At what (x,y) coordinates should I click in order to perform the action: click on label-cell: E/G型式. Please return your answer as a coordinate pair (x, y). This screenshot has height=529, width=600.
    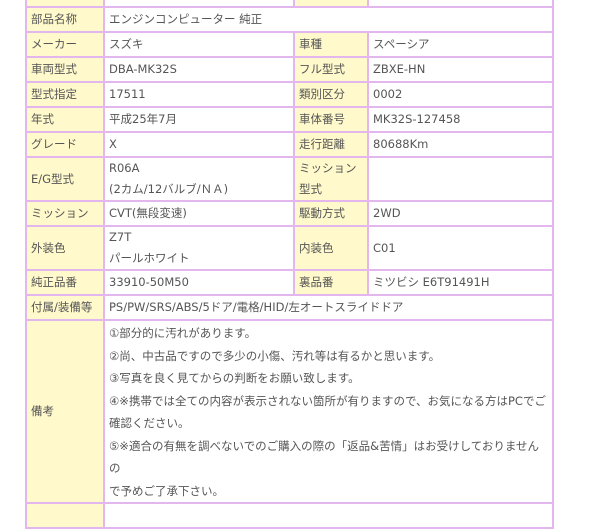
    Looking at the image, I should click on (65, 179).